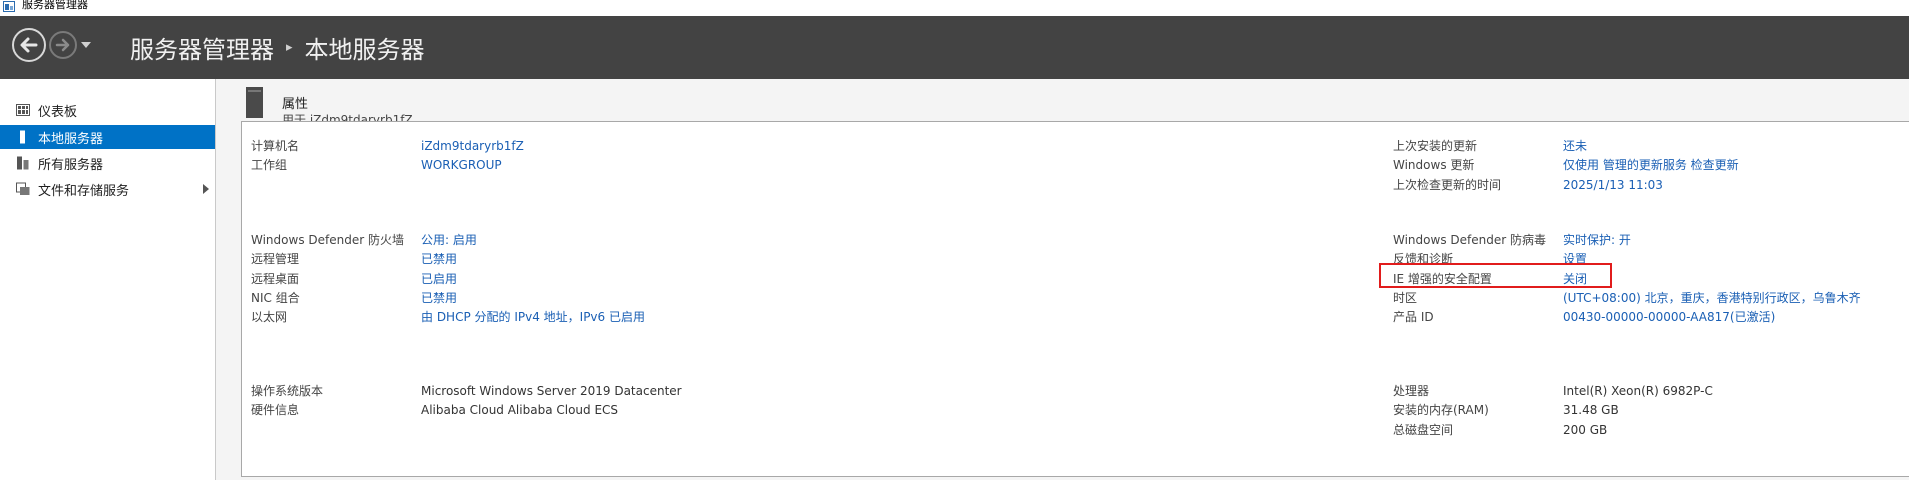 This screenshot has width=1909, height=480. What do you see at coordinates (1447, 185) in the screenshot?
I see `label-last-checked-update: 上次检查更新的时间` at bounding box center [1447, 185].